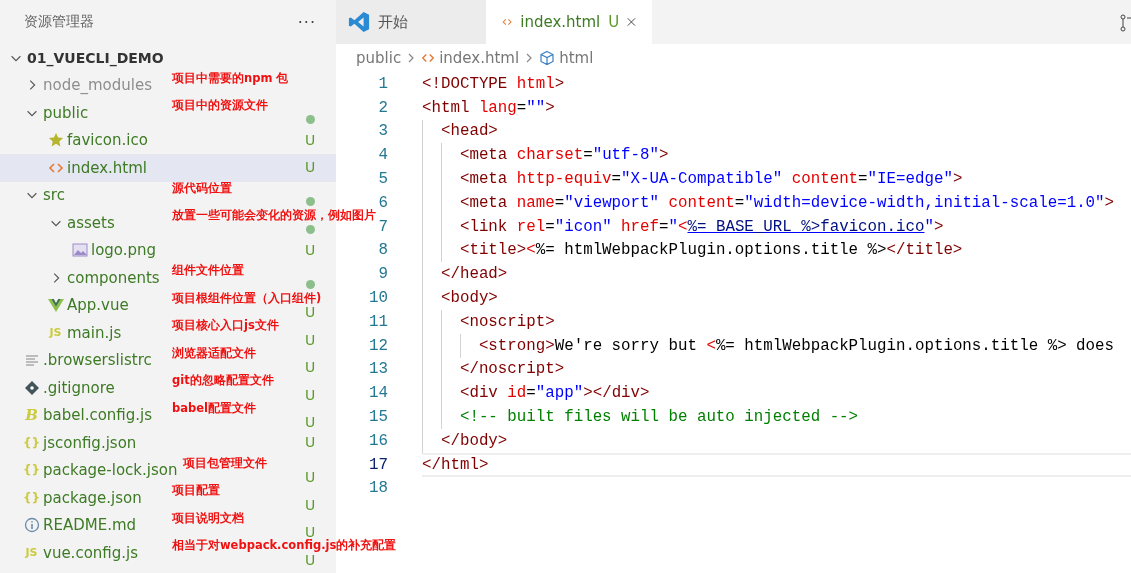 This screenshot has height=573, width=1131. I want to click on annotation-note: 放置一些可能会变化的资源，例如图片, so click(274, 215).